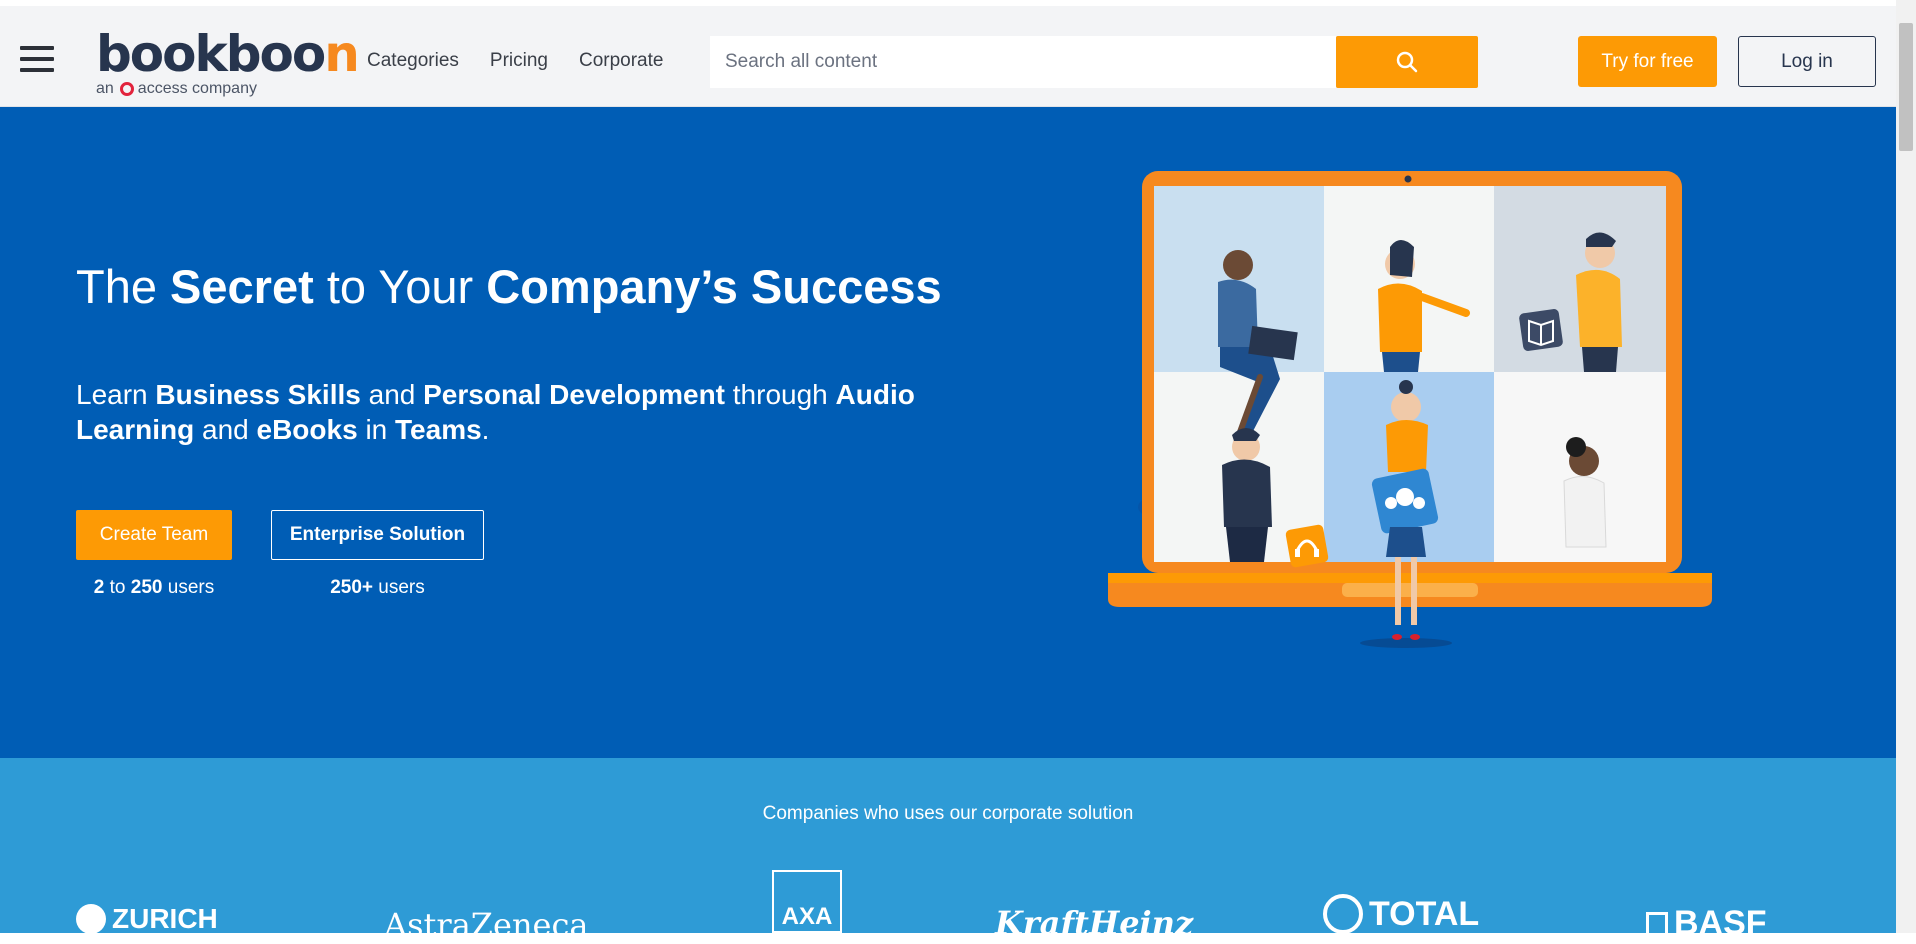 This screenshot has height=944, width=1916. I want to click on enterprise-users-count: 250+ users, so click(377, 587).